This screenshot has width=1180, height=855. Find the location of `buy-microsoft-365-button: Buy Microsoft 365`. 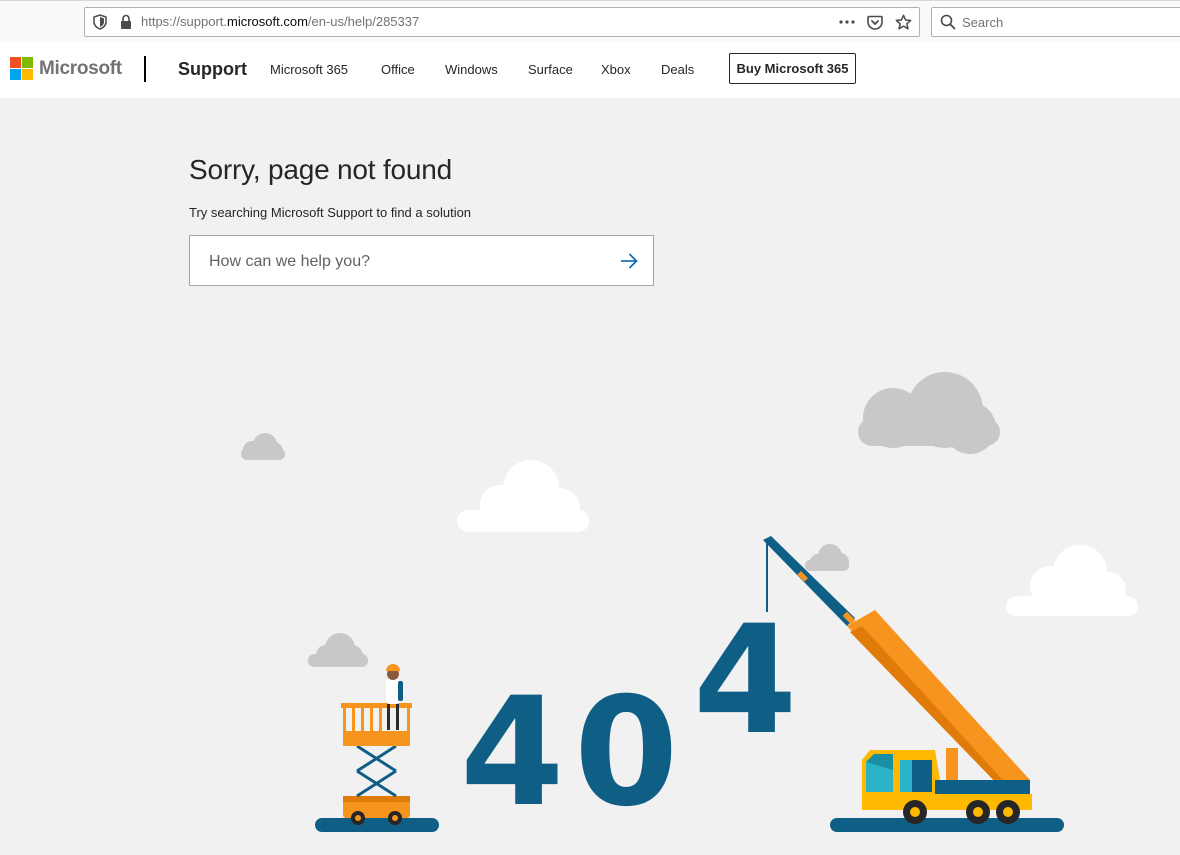

buy-microsoft-365-button: Buy Microsoft 365 is located at coordinates (792, 68).